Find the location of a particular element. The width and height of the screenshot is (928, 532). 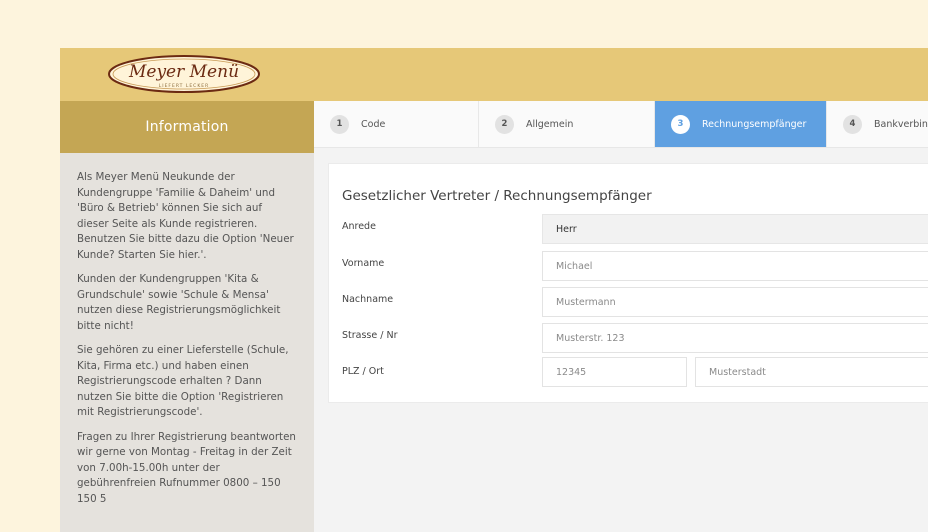

step-bankverbindung: 4 Bankverbindung is located at coordinates (877, 124).